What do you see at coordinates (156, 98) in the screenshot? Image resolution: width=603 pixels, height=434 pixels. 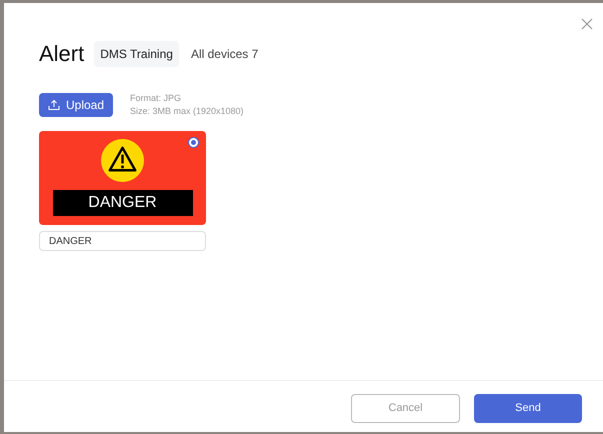 I see `format-hint: Format: JPG` at bounding box center [156, 98].